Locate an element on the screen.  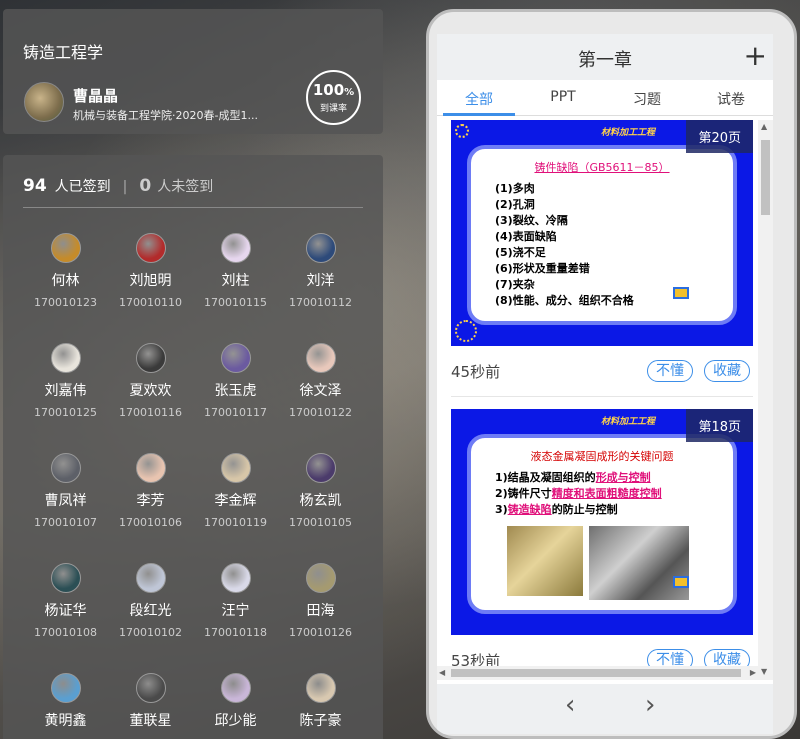
student-item: 杨证华 170010108 is located at coordinates (65, 604).